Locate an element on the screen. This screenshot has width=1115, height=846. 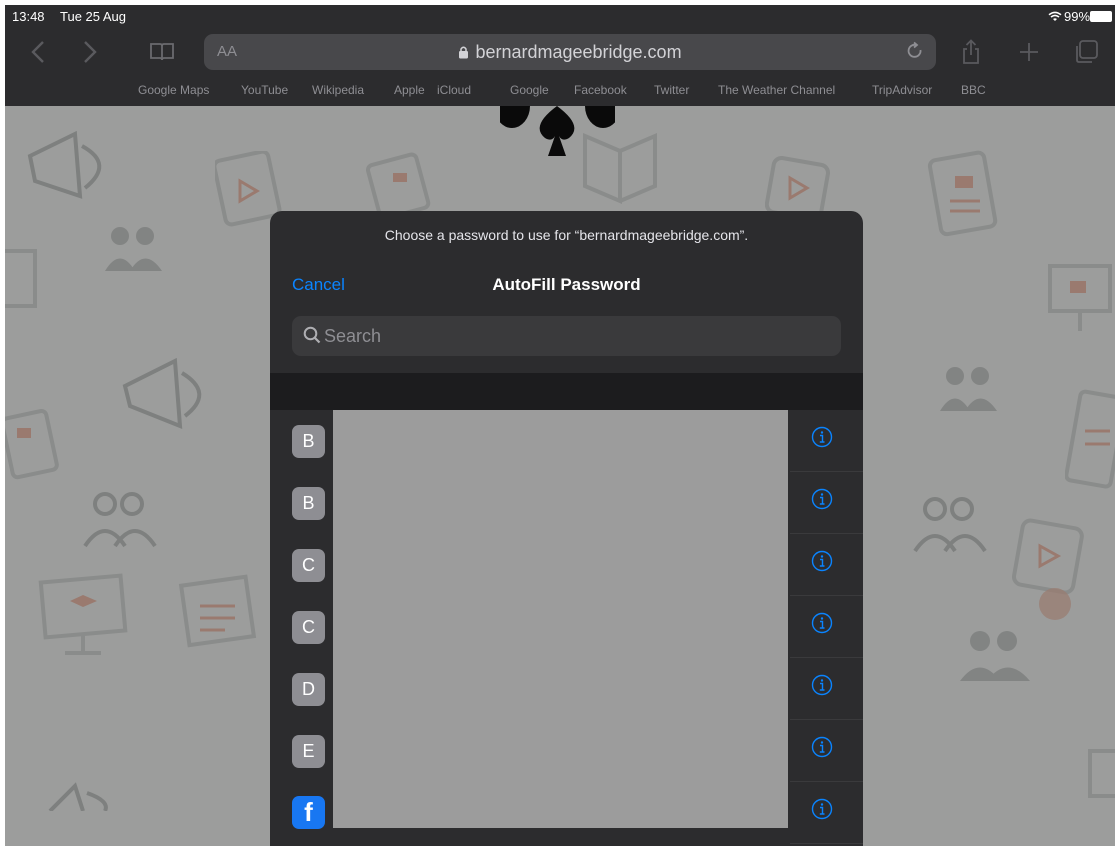
chevron-left-icon is located at coordinates (37, 52).